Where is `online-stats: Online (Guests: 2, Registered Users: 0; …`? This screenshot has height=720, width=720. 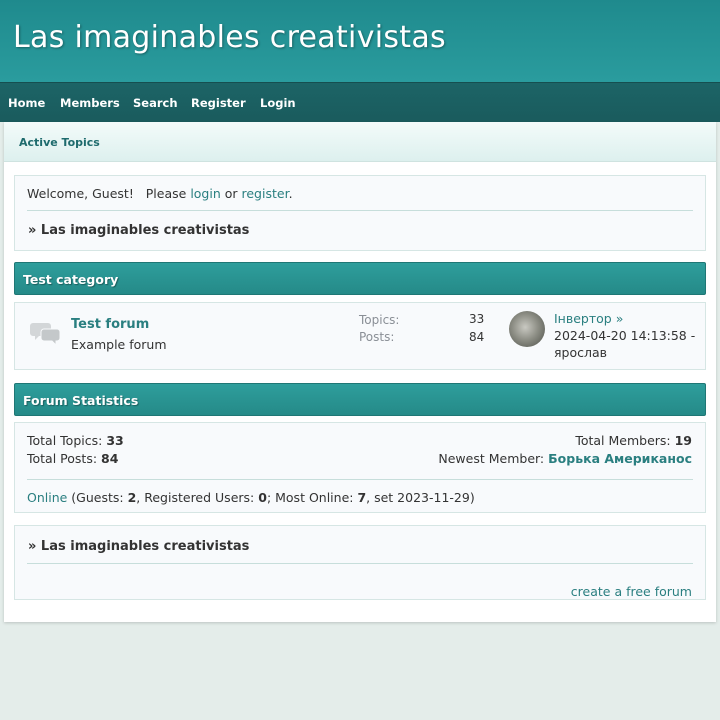 online-stats: Online (Guests: 2, Registered Users: 0; … is located at coordinates (251, 497).